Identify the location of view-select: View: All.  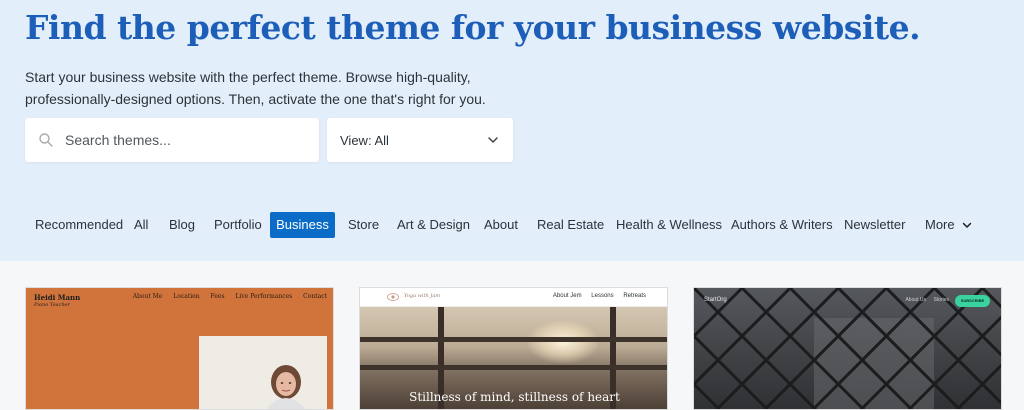
(420, 140).